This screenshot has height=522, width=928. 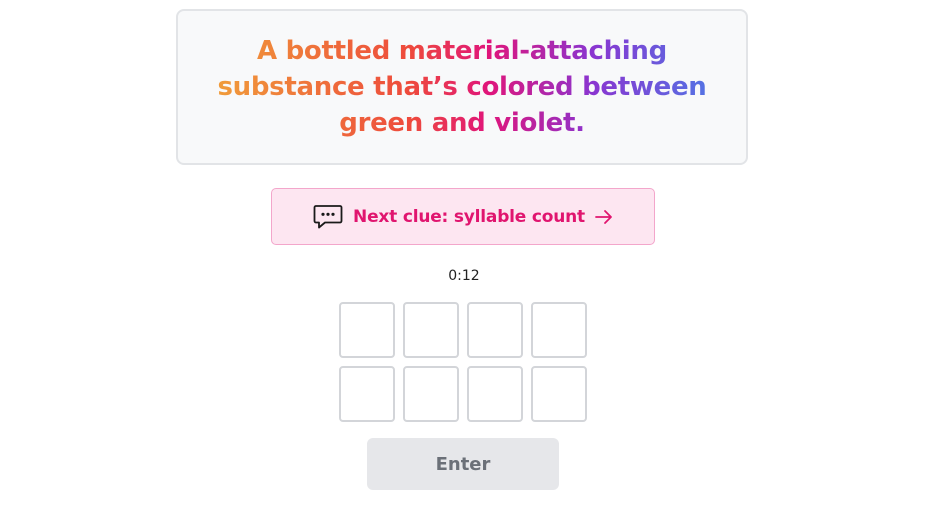 I want to click on arrow-right-icon, so click(x=604, y=217).